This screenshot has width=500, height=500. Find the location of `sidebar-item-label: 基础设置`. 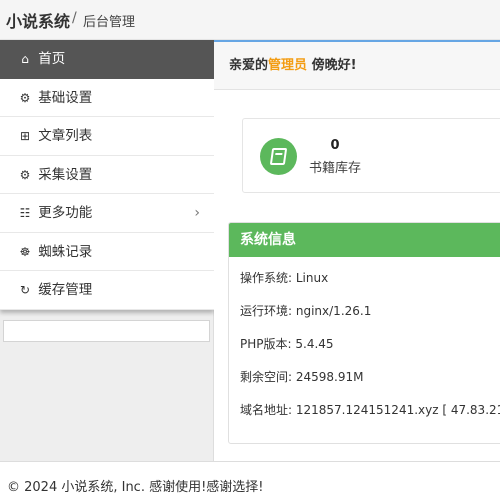

sidebar-item-label: 基础设置 is located at coordinates (65, 97).